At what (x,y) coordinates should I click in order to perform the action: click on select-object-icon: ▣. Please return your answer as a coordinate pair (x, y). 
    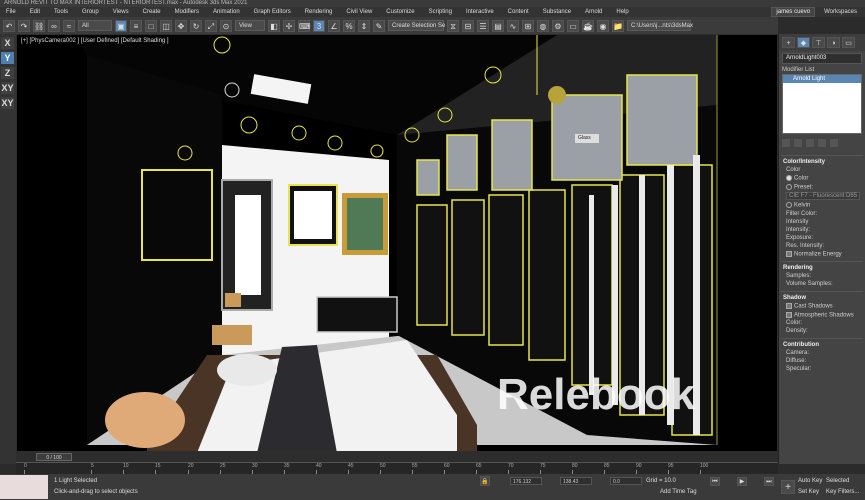
    Looking at the image, I should click on (121, 25).